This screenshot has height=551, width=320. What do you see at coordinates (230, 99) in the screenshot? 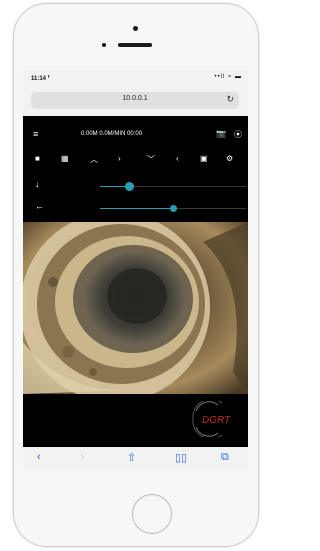
I see `reload-icon: ↻` at bounding box center [230, 99].